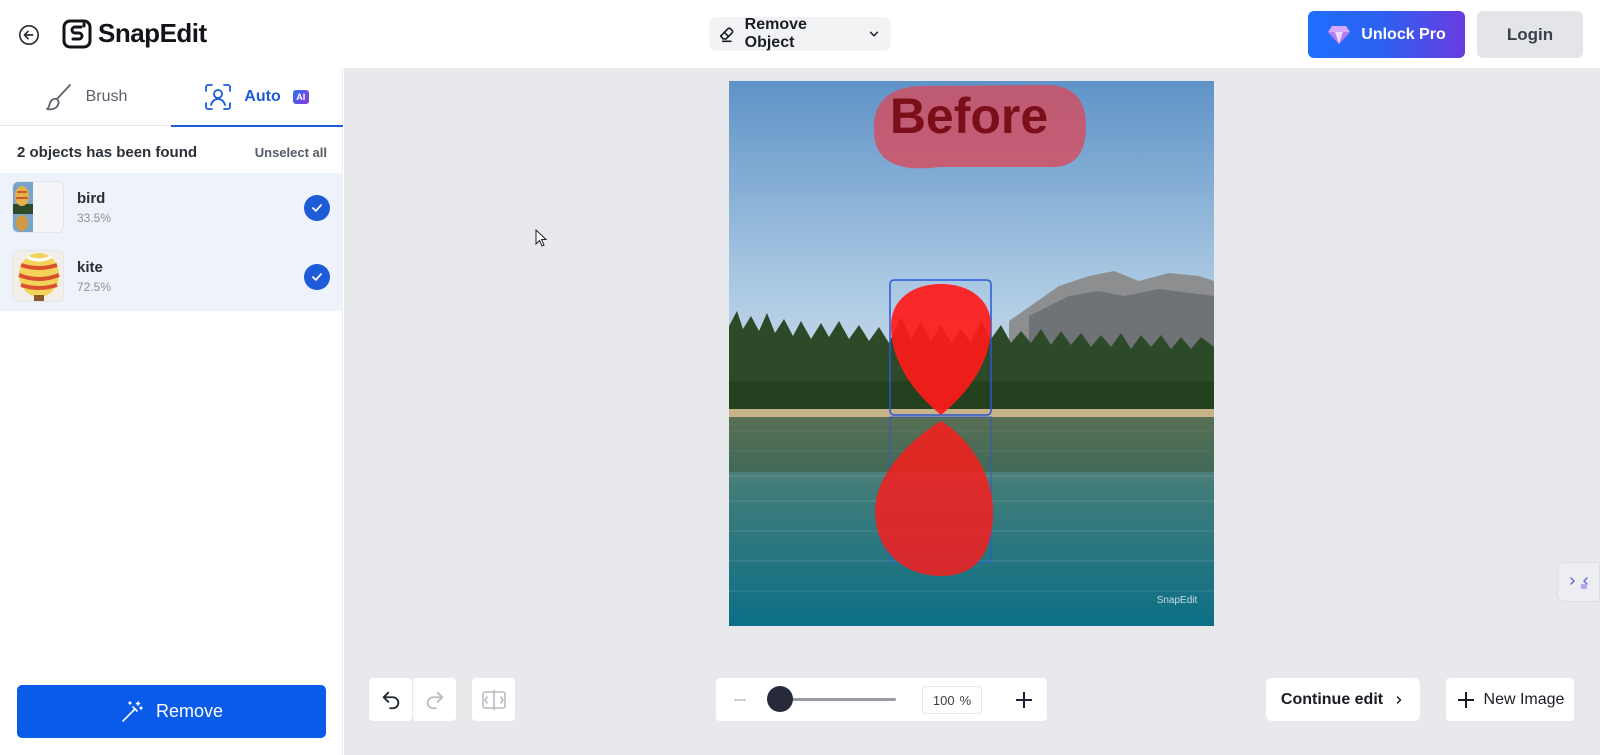 The height and width of the screenshot is (755, 1600). I want to click on tool-tabs: Brush Auto AI, so click(171, 97).